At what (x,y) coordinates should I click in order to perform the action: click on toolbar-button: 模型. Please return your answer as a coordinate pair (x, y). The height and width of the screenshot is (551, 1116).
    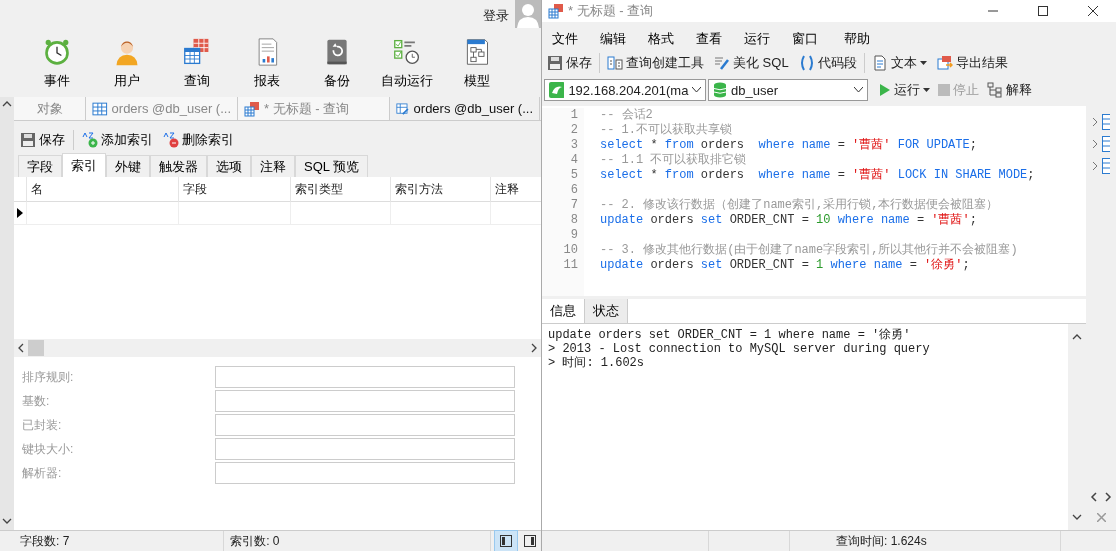
    Looking at the image, I should click on (477, 64).